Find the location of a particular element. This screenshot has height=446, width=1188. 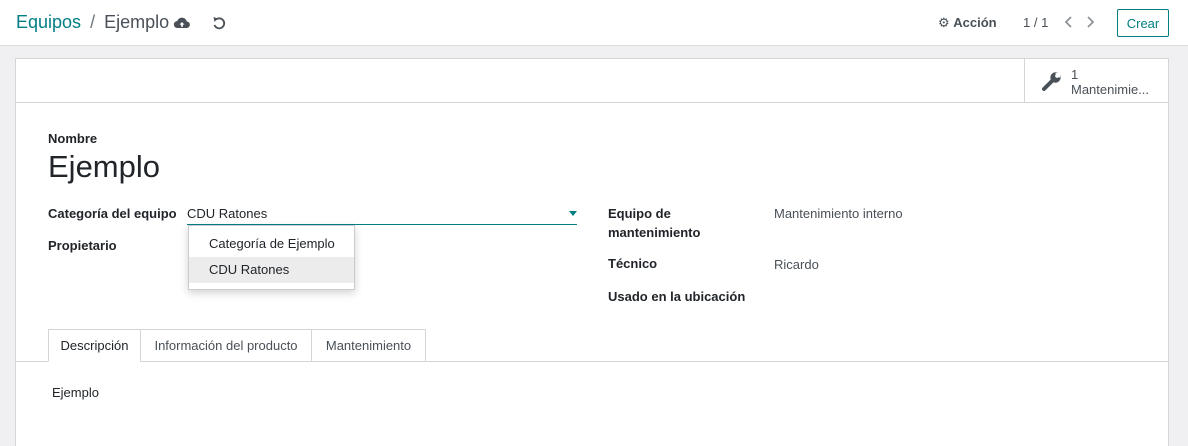

category-input: CDU Ratones is located at coordinates (382, 214).